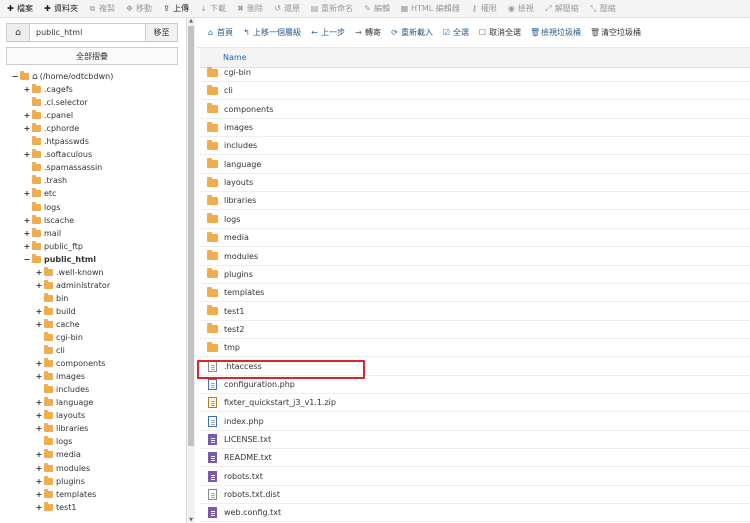 This screenshot has height=523, width=750. What do you see at coordinates (475, 312) in the screenshot?
I see `file-row: test1` at bounding box center [475, 312].